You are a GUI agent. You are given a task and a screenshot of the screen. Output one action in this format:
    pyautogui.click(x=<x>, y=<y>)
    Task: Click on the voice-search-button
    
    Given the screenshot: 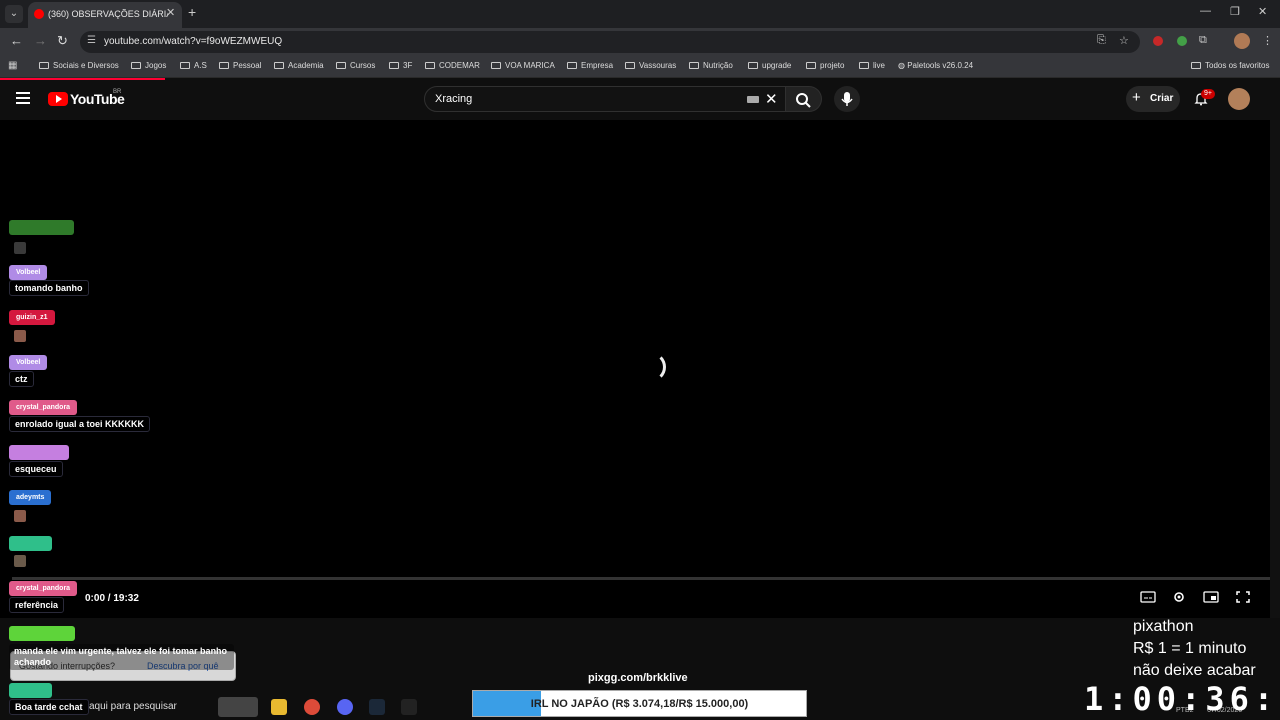 What is the action you would take?
    pyautogui.click(x=847, y=99)
    